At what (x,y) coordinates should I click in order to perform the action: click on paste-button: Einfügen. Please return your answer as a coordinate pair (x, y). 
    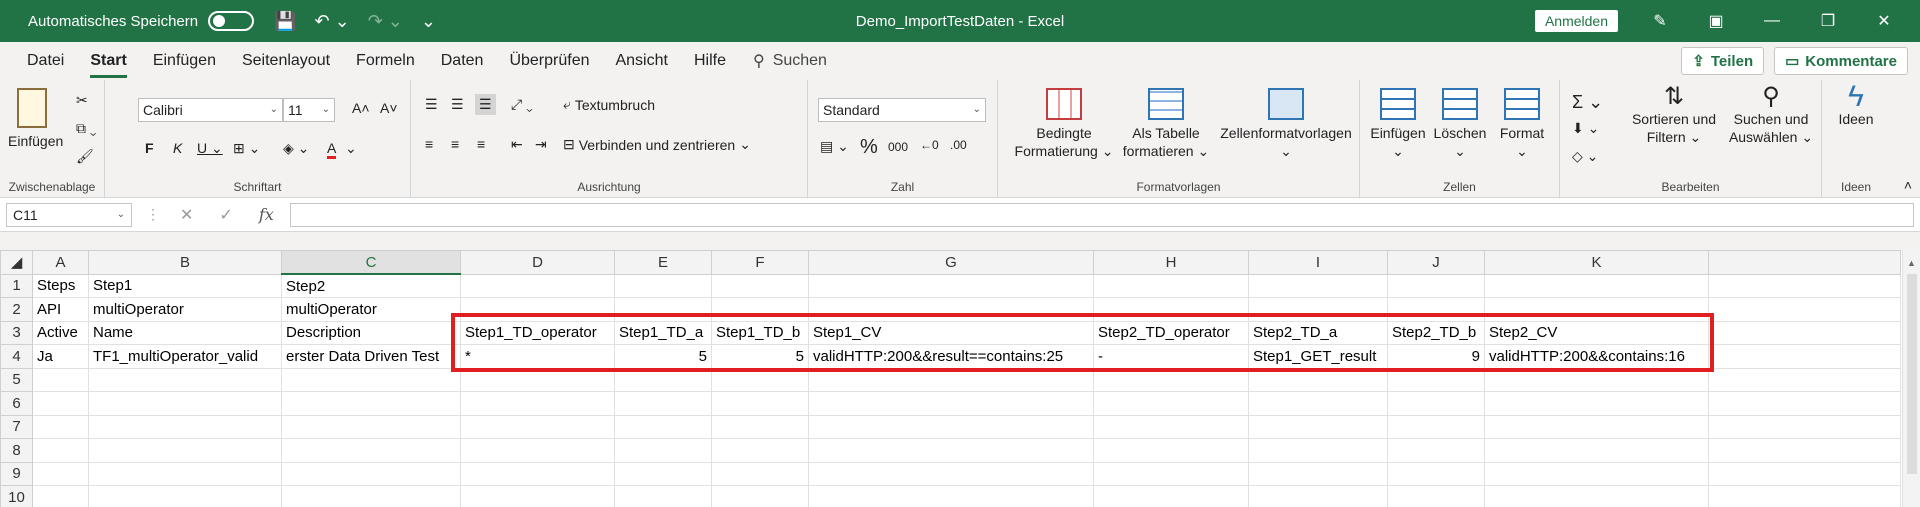
    Looking at the image, I should click on (35, 119).